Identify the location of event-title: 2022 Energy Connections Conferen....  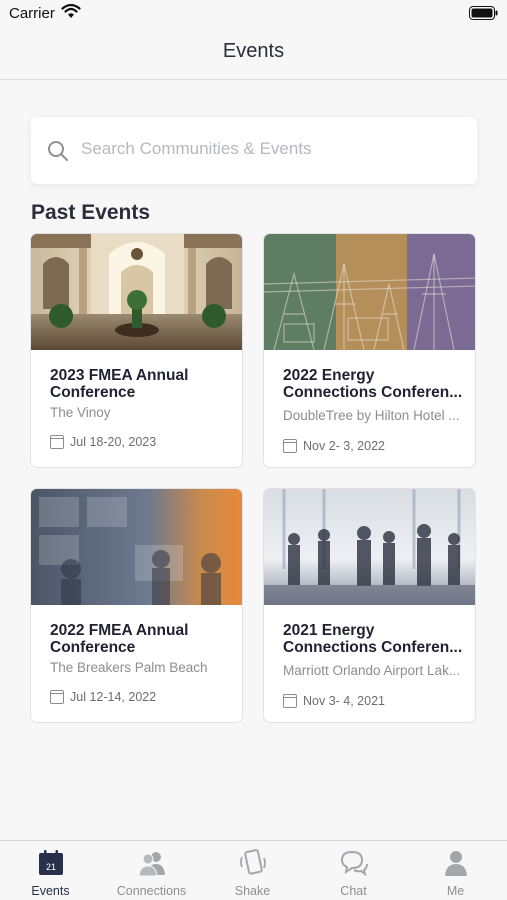
(373, 384).